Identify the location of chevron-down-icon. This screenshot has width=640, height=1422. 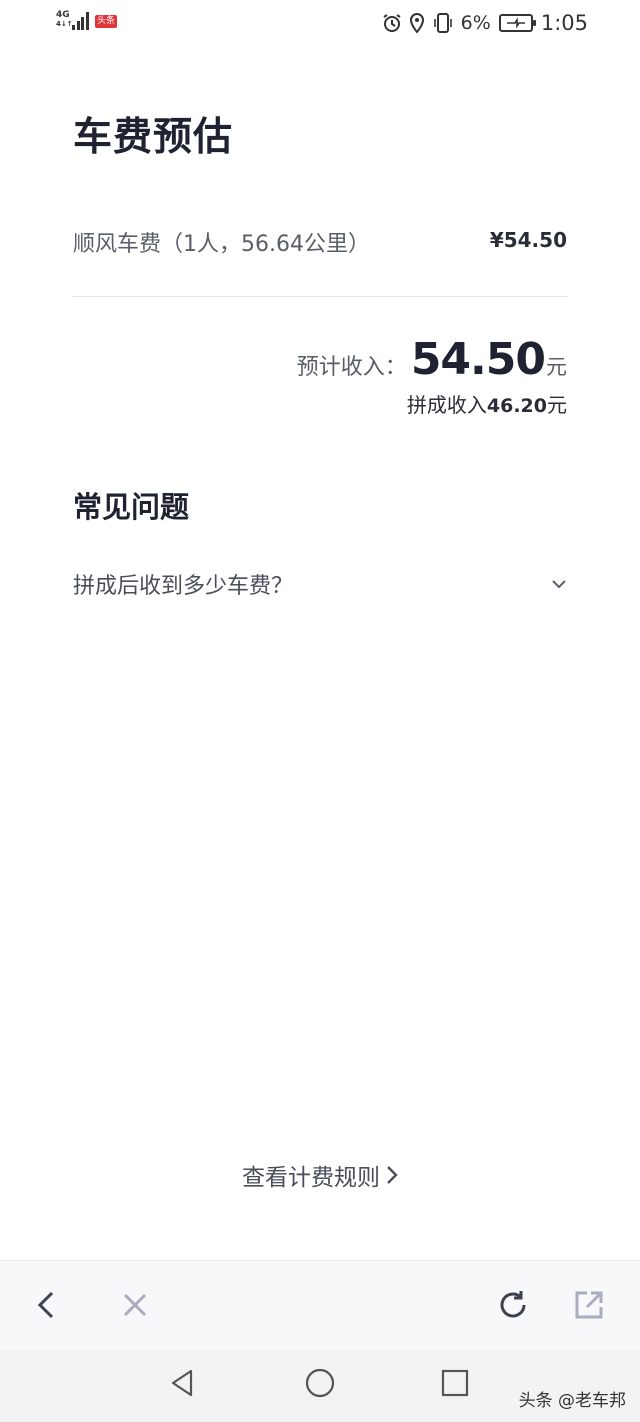
(559, 584).